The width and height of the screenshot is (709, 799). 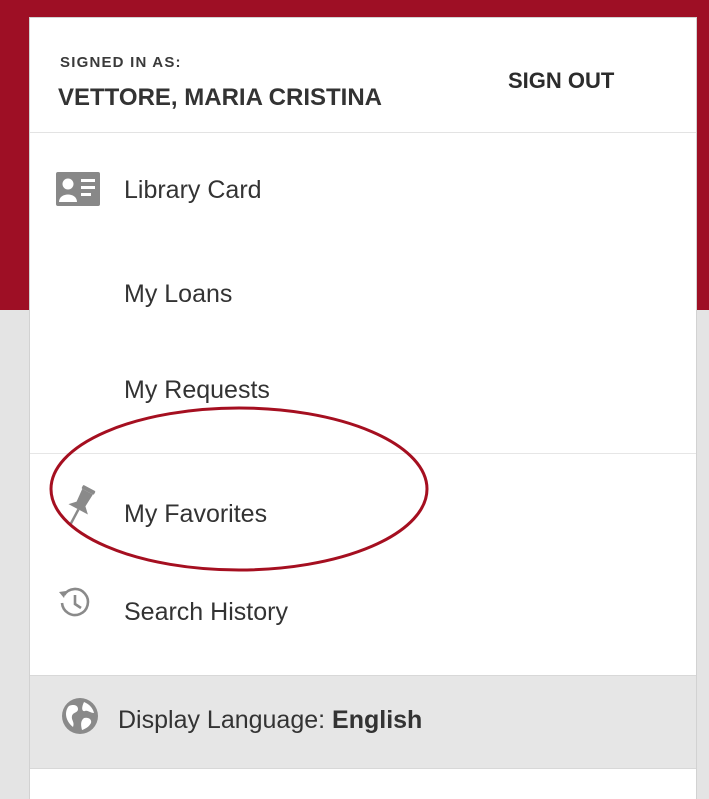 What do you see at coordinates (178, 294) in the screenshot?
I see `menu-item-label: My Loans` at bounding box center [178, 294].